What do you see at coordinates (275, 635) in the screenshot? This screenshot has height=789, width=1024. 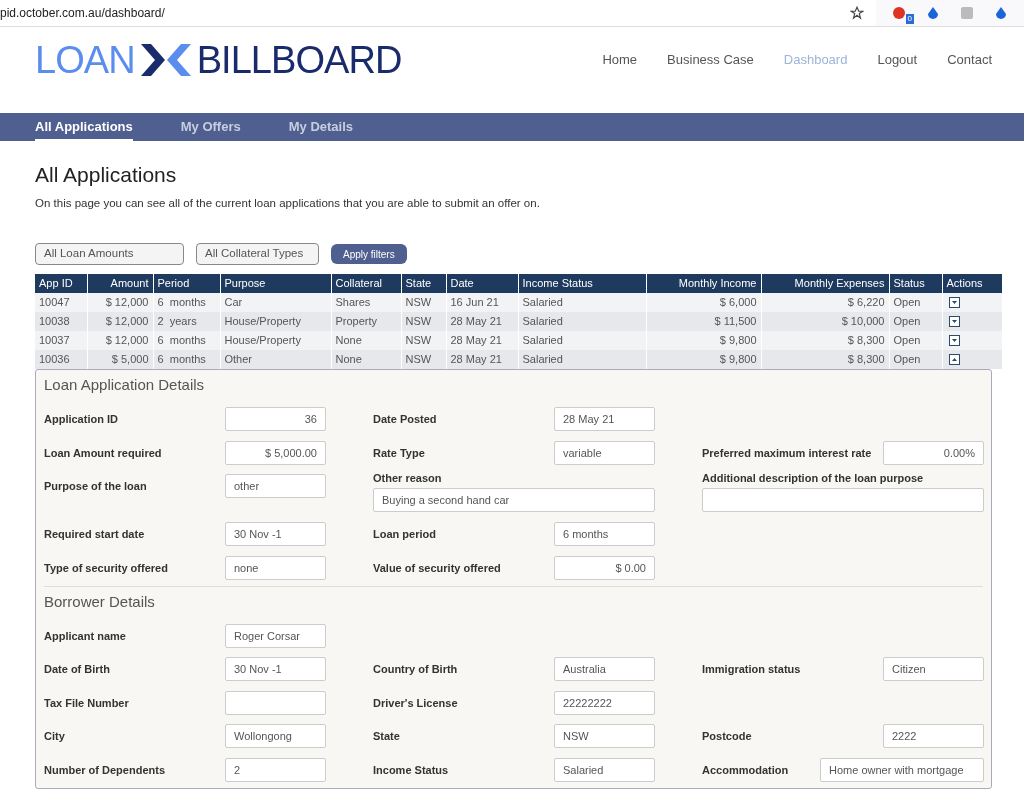 I see `input-field: Roger Corsar` at bounding box center [275, 635].